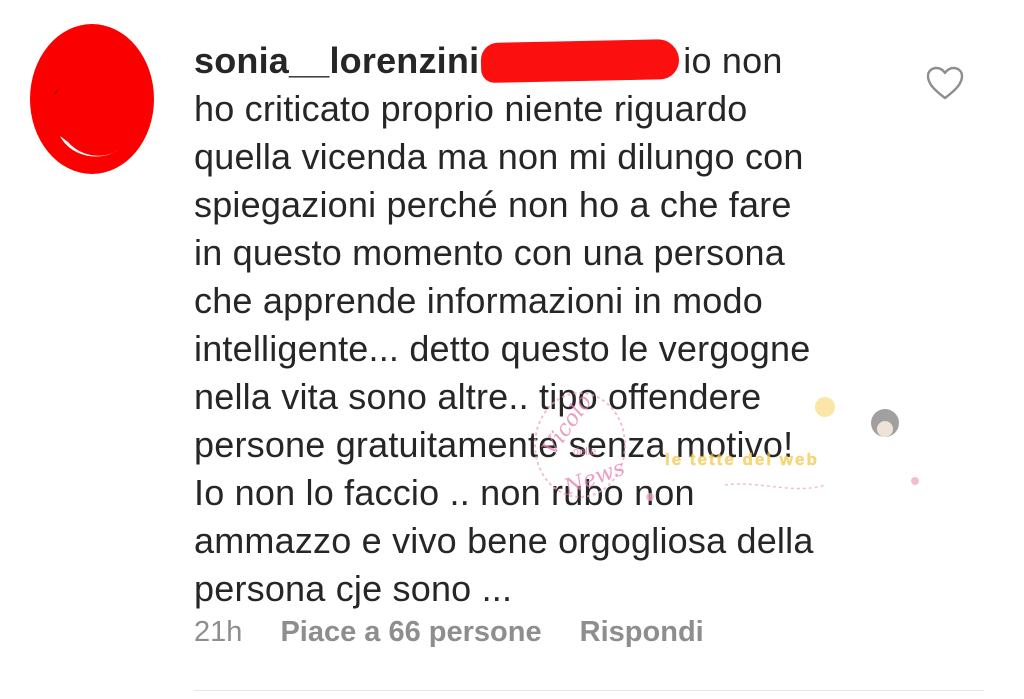 The height and width of the screenshot is (699, 1024). I want to click on divider, so click(589, 690).